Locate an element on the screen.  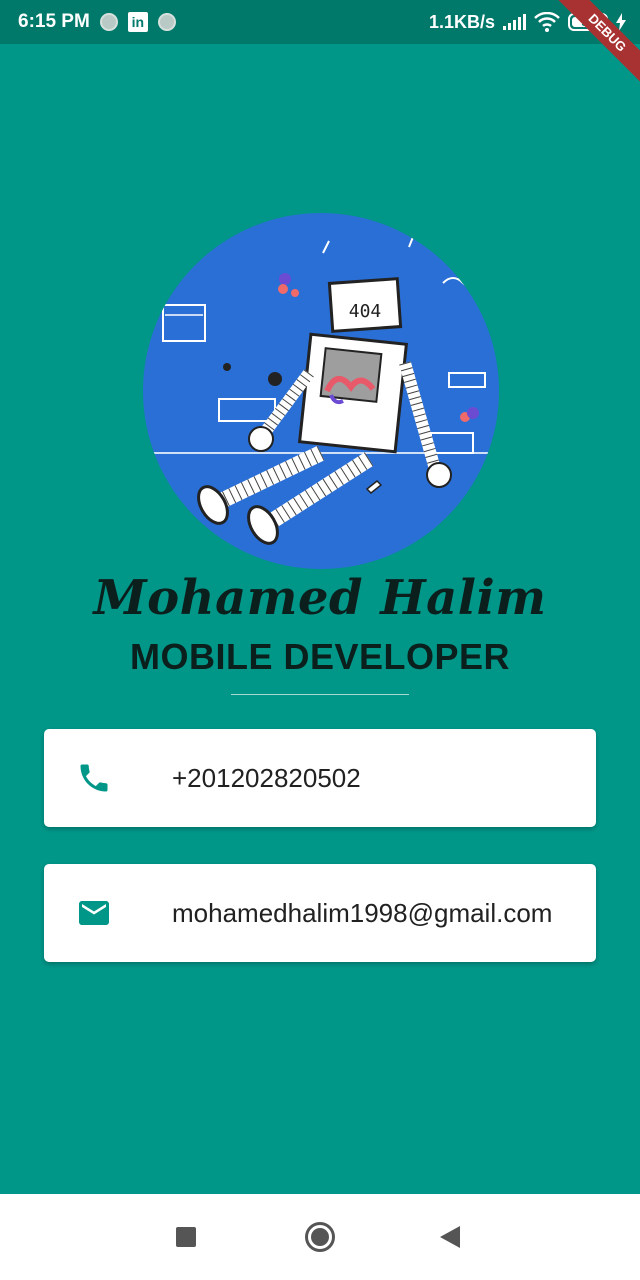
signal-icon is located at coordinates (514, 22).